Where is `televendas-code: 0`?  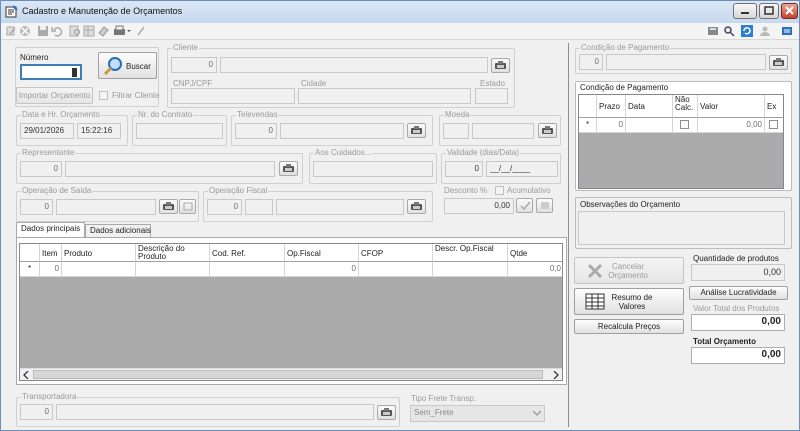
televendas-code: 0 is located at coordinates (256, 131).